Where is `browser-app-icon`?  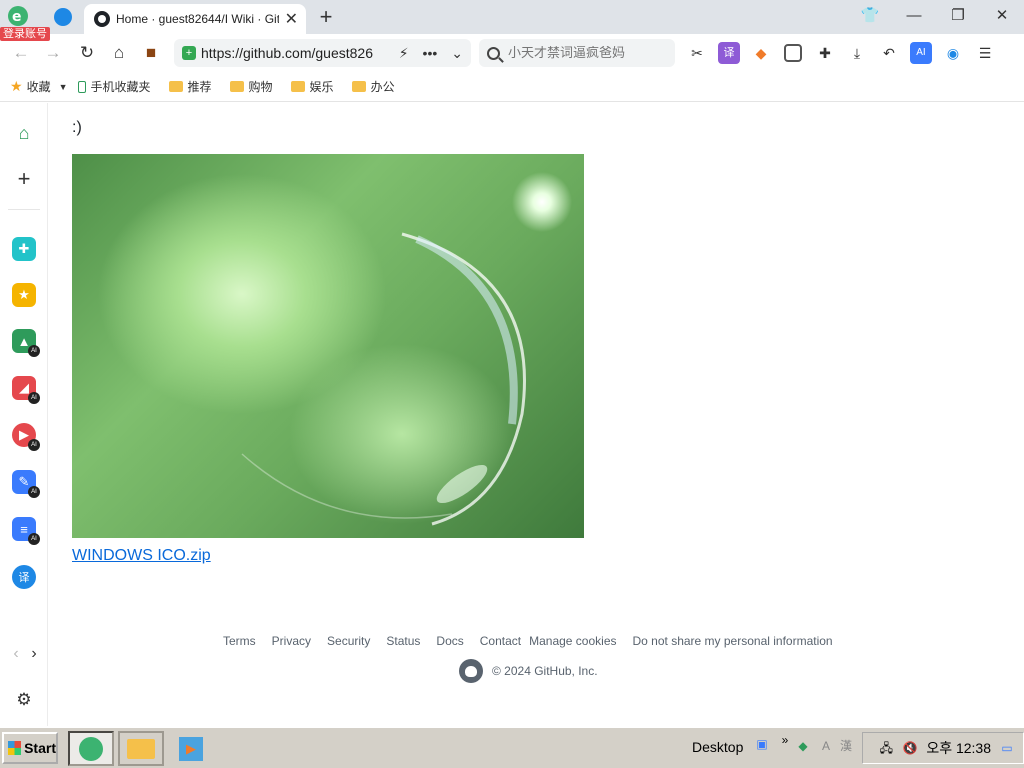
browser-app-icon is located at coordinates (91, 748).